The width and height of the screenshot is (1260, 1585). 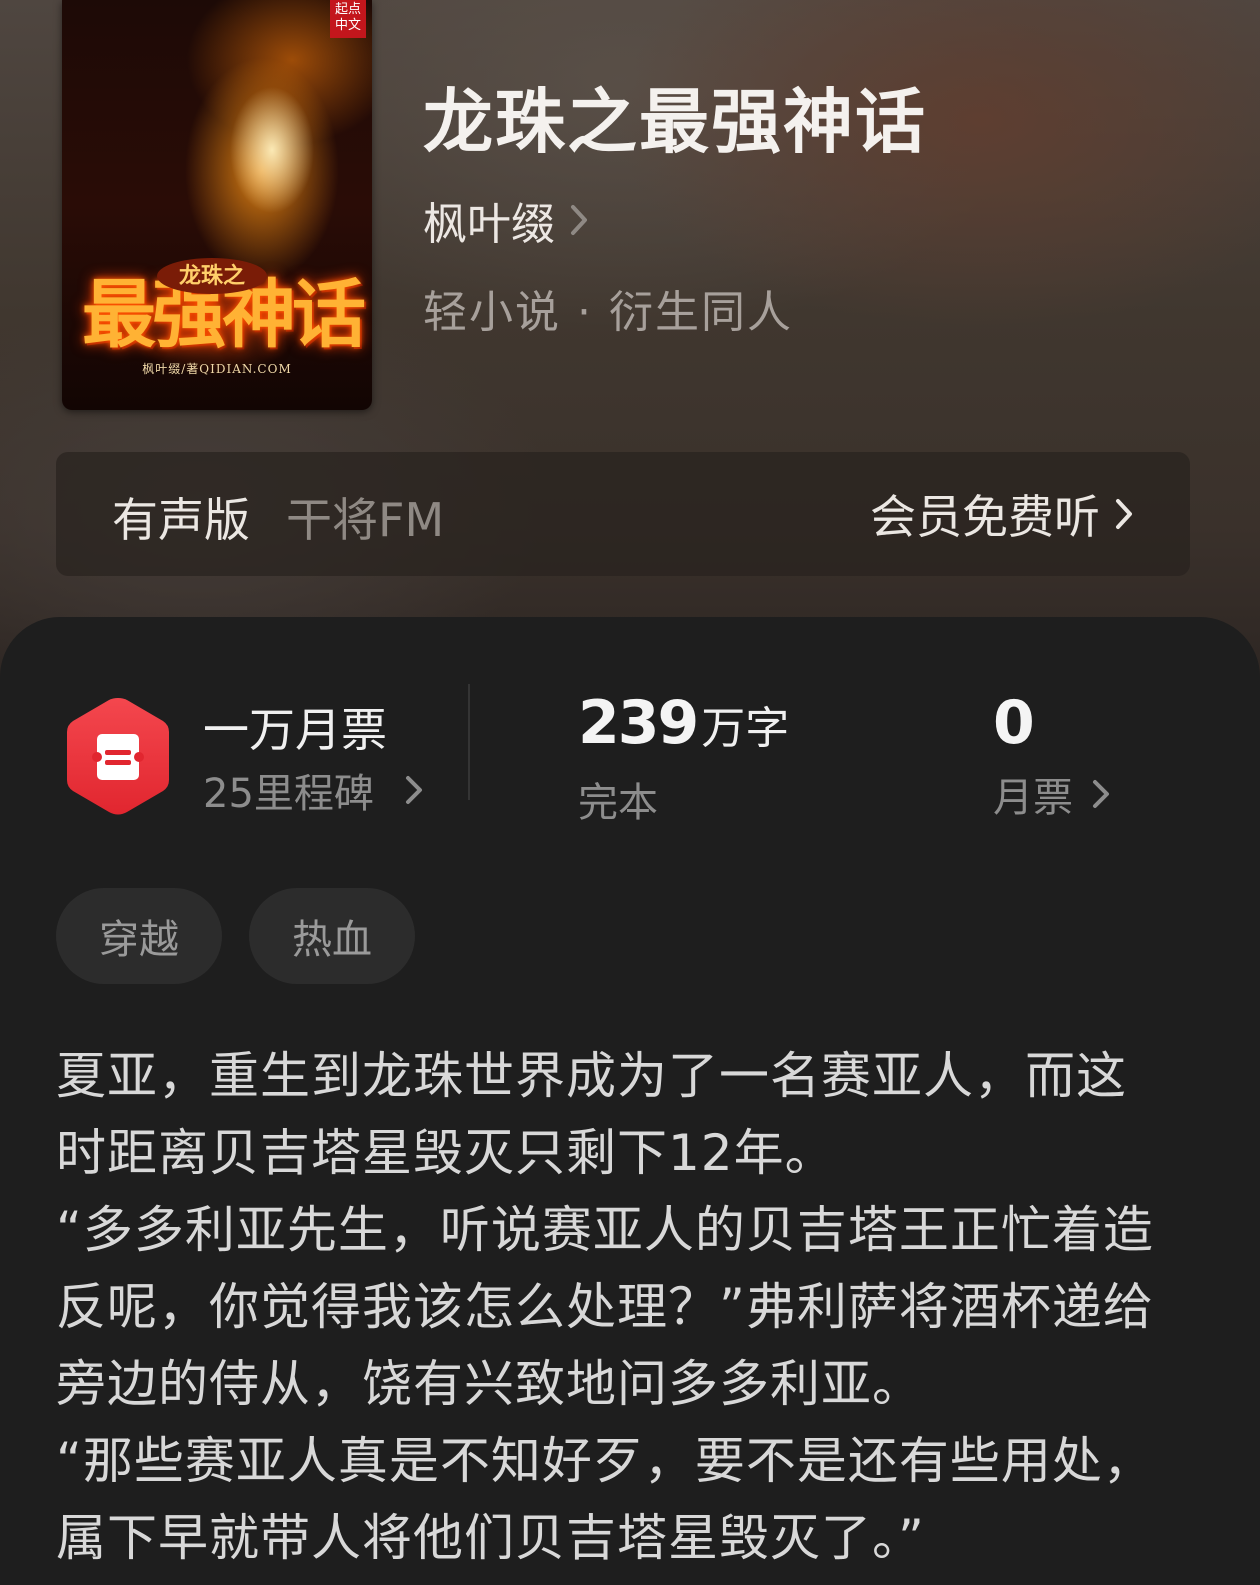 What do you see at coordinates (985, 517) in the screenshot?
I see `member-free-listen-label: 会员免费听` at bounding box center [985, 517].